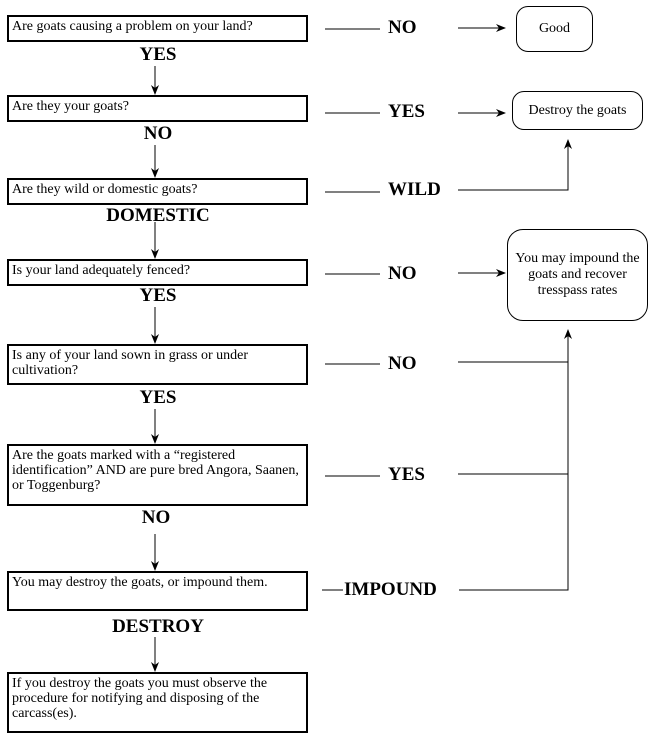  What do you see at coordinates (515, 460) in the screenshot?
I see `side-arrow-q7` at bounding box center [515, 460].